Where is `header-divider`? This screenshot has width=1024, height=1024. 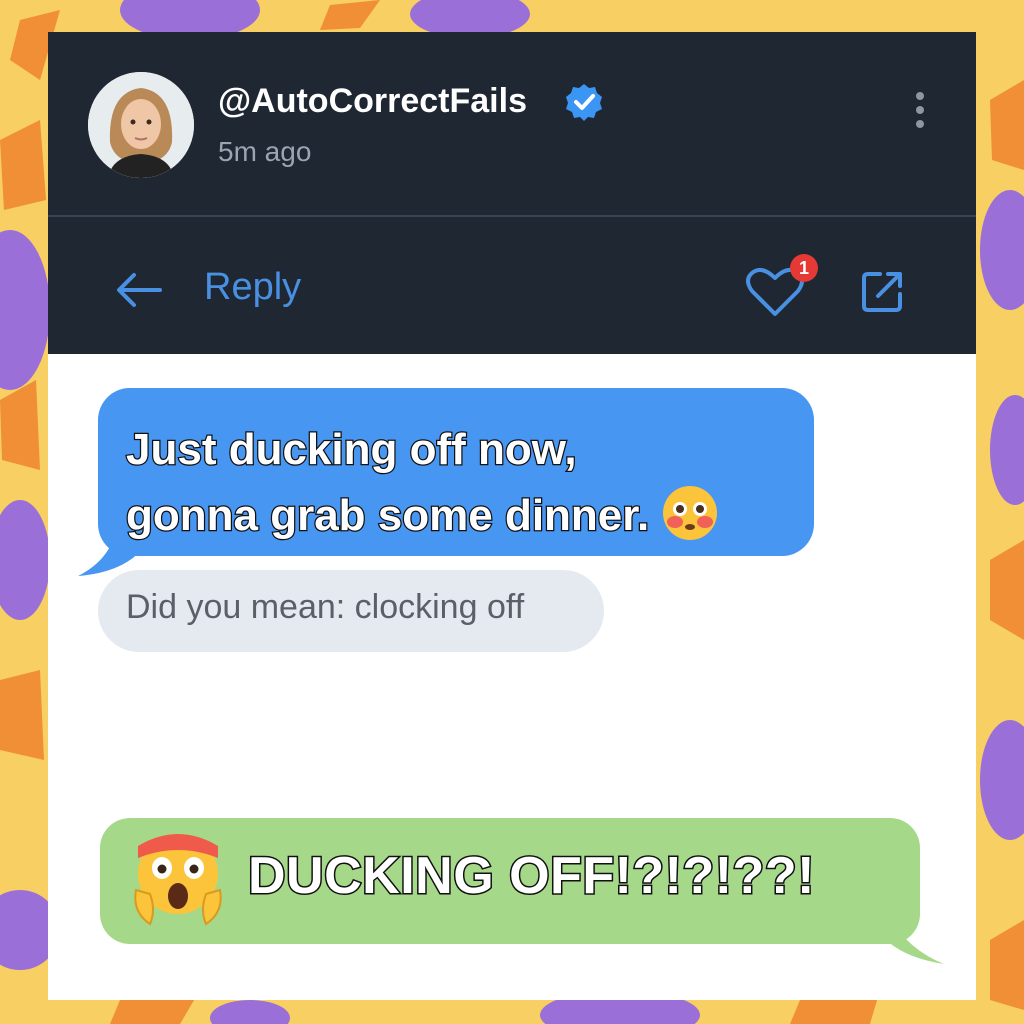 header-divider is located at coordinates (512, 216).